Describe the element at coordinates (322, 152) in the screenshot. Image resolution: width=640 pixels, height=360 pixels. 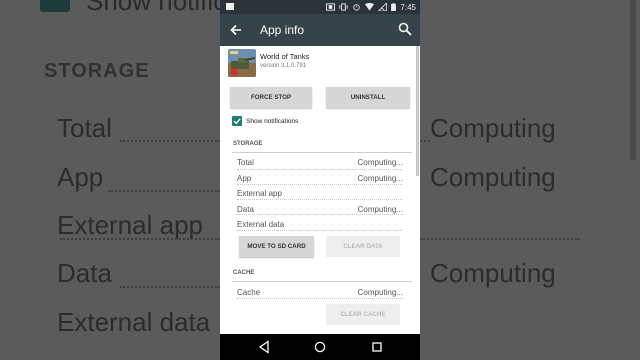
I see `storage-divider` at that location.